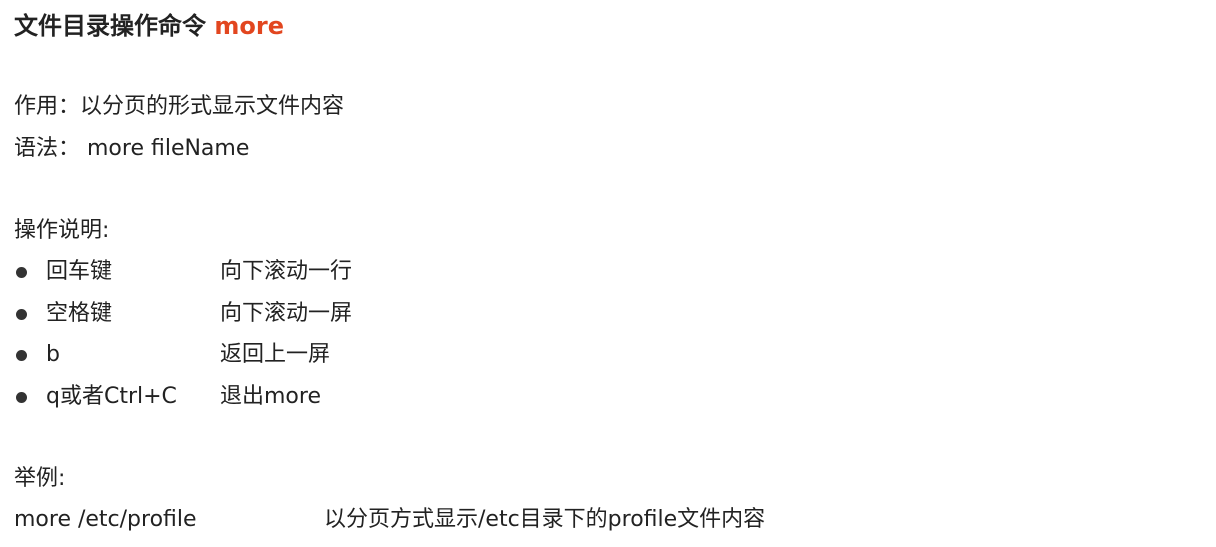  I want to click on operation-key: b, so click(53, 354).